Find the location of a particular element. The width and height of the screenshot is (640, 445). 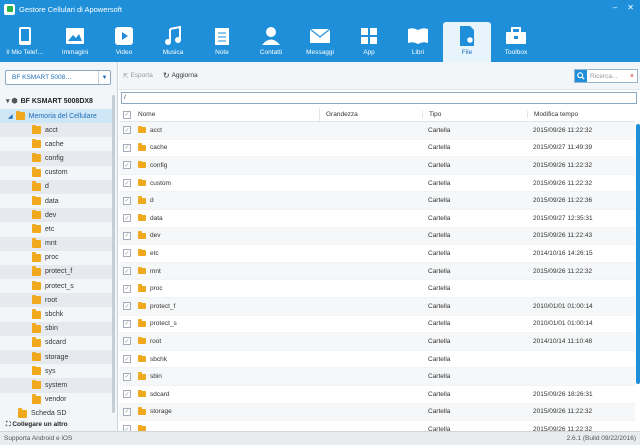

video-icon is located at coordinates (124, 36).